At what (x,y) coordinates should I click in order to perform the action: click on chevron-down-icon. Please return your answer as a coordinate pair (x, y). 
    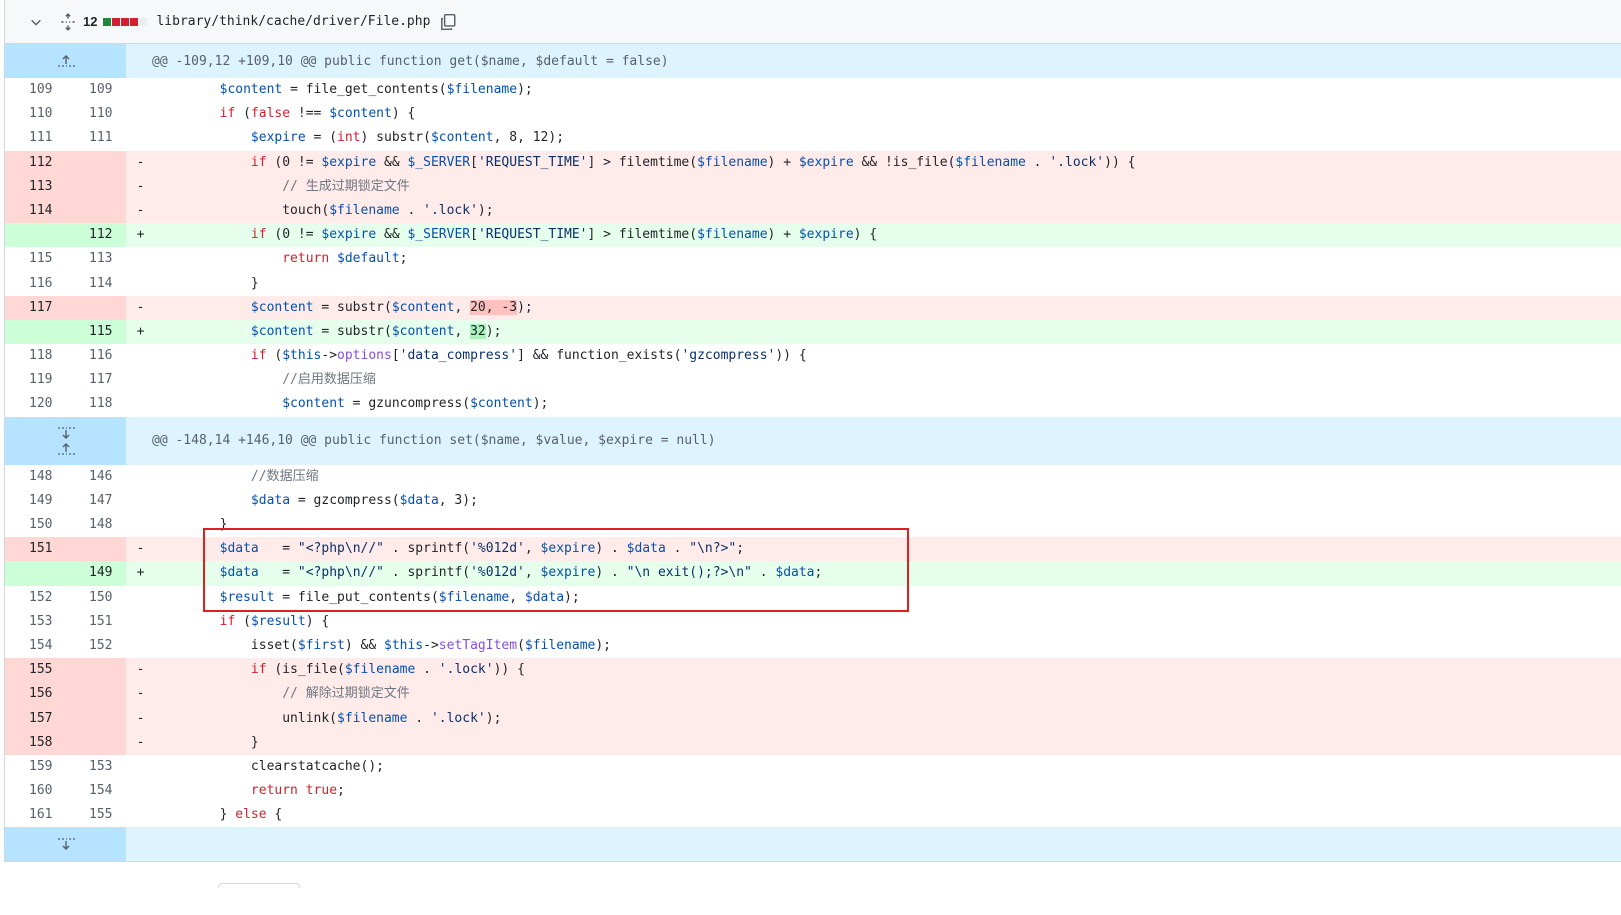
    Looking at the image, I should click on (36, 22).